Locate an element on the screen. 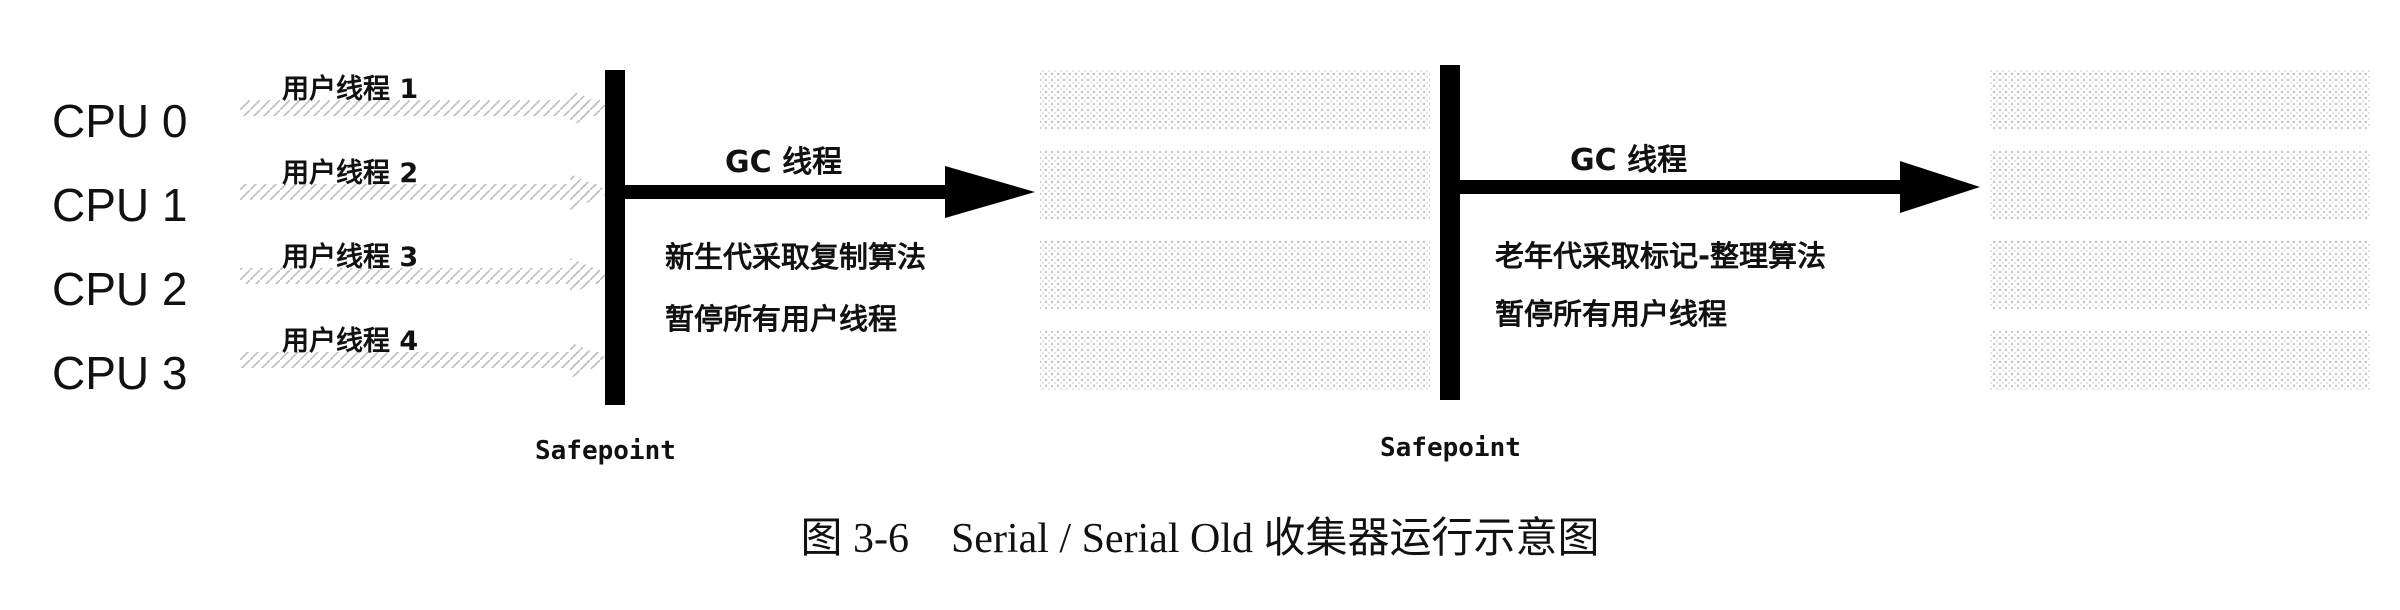 This screenshot has width=2400, height=610. cpu-label-2: CPU 2 is located at coordinates (120, 289).